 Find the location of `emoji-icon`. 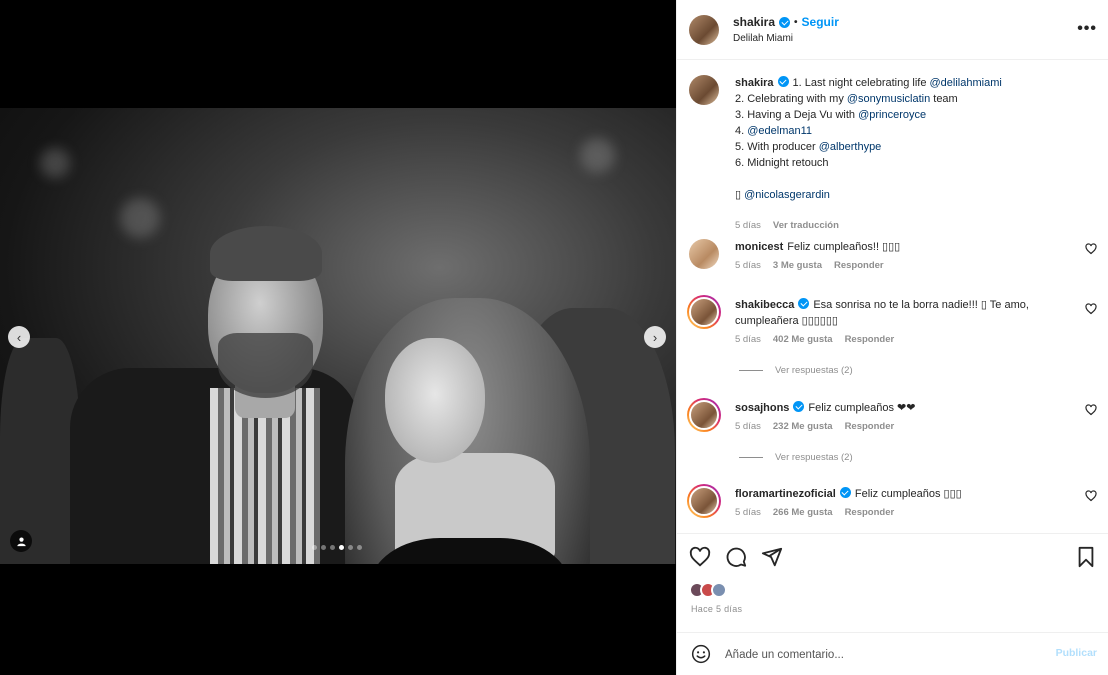

emoji-icon is located at coordinates (701, 654).